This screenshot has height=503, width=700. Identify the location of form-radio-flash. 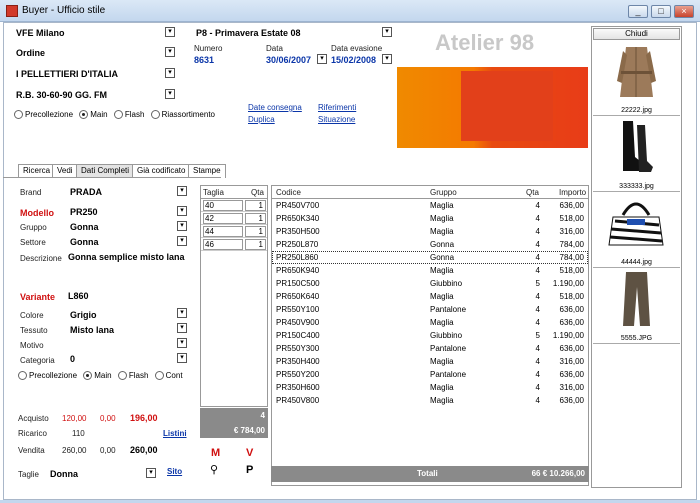
(122, 376).